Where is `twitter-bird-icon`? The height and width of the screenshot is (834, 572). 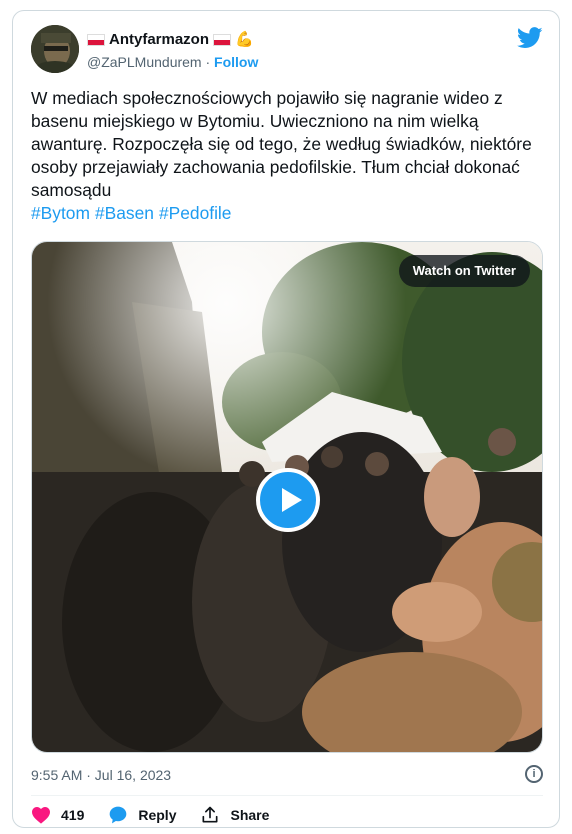 twitter-bird-icon is located at coordinates (529, 38).